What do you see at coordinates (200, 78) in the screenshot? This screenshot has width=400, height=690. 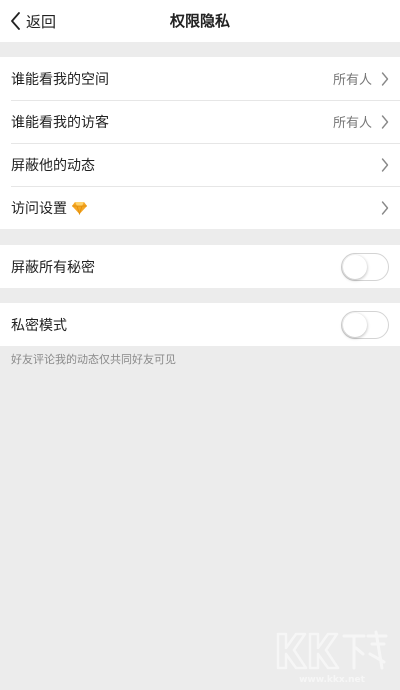 I see `row-who-can-see-space: 谁能看我的空间 所有人` at bounding box center [200, 78].